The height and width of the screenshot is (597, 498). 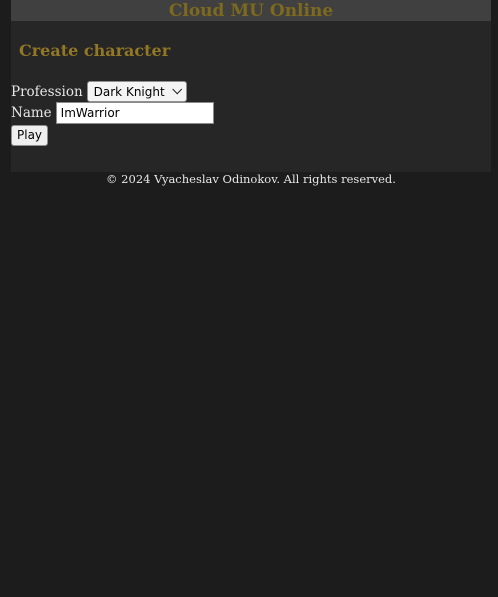 I want to click on name-row: Name, so click(x=112, y=113).